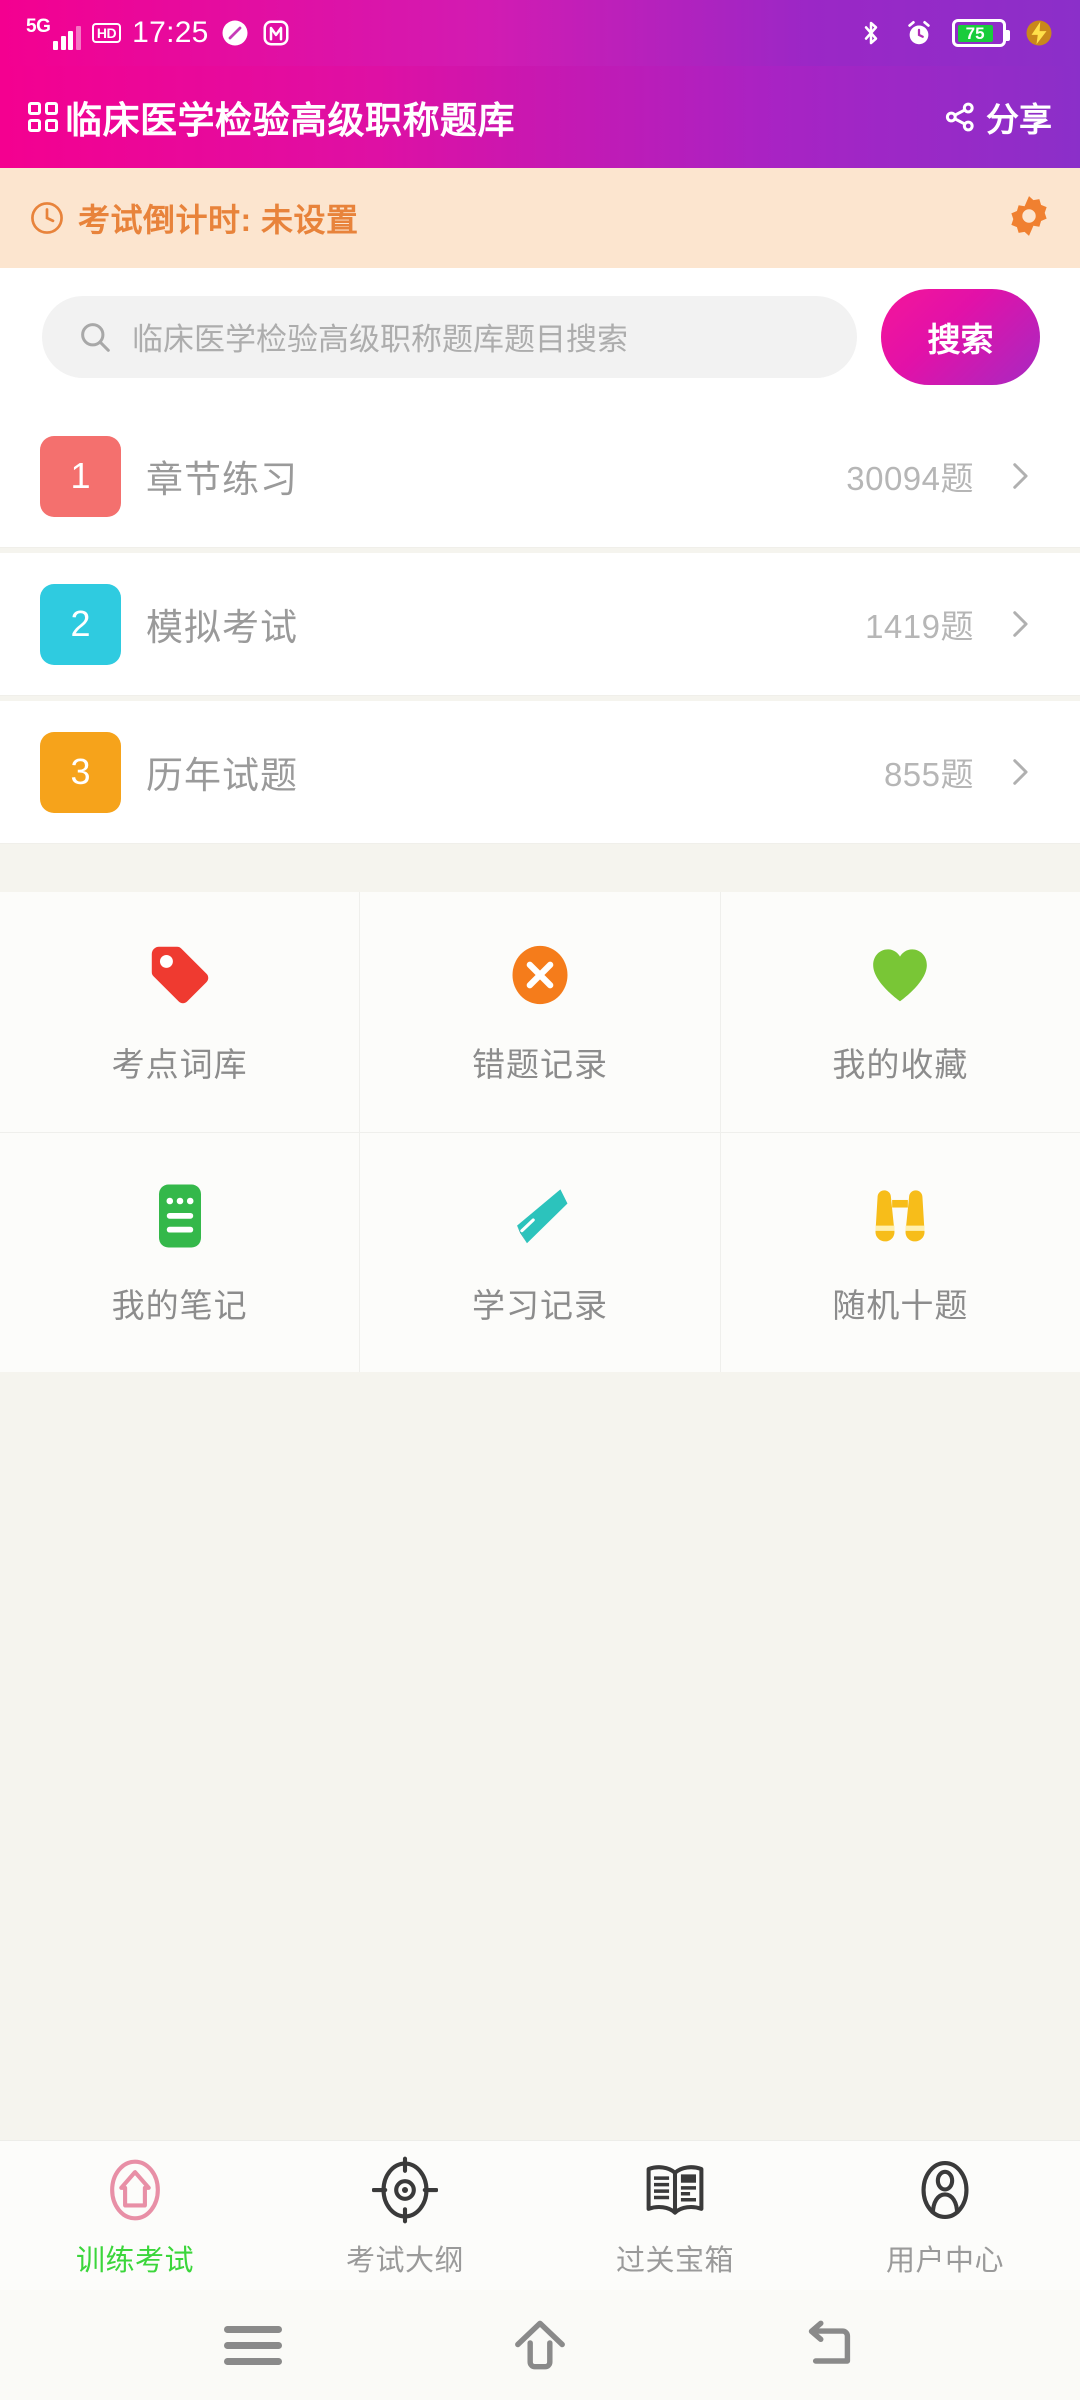 This screenshot has height=2400, width=1080. I want to click on row-count: 30094题, so click(910, 478).